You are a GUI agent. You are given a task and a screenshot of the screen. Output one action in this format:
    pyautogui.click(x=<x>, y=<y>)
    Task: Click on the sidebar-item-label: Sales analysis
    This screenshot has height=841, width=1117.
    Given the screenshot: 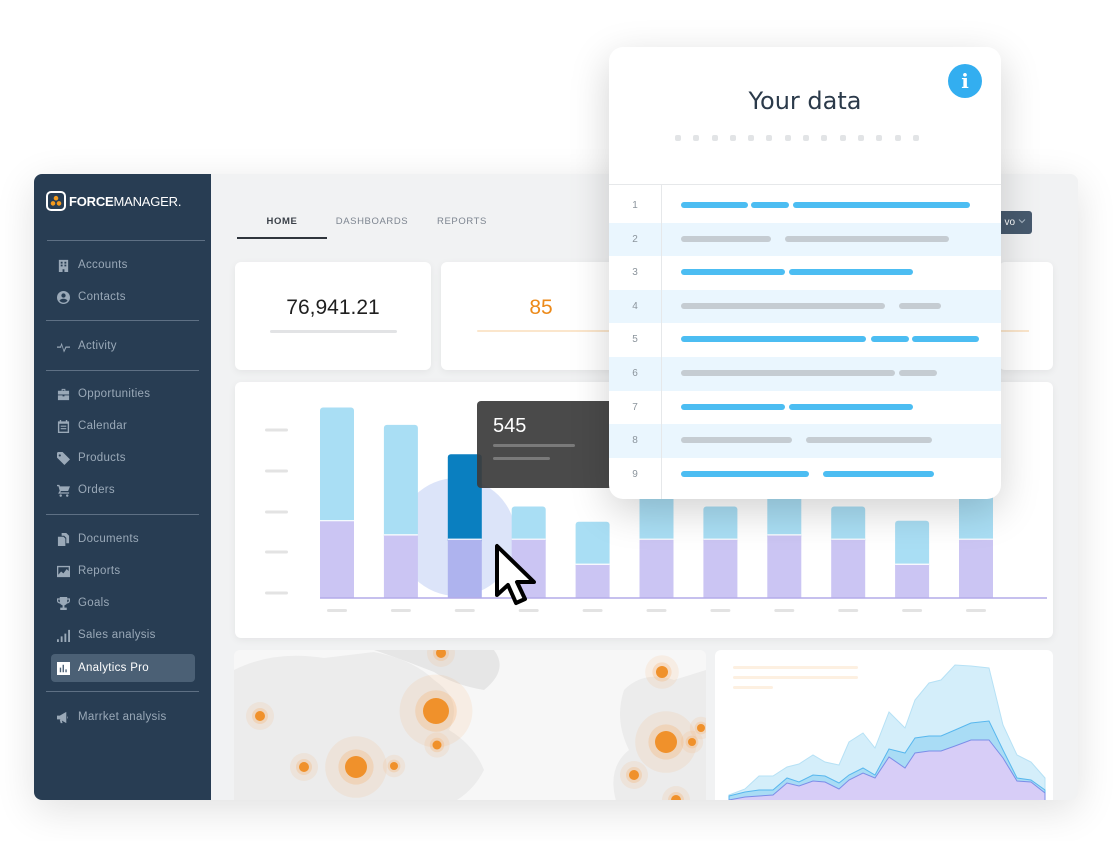 What is the action you would take?
    pyautogui.click(x=117, y=635)
    